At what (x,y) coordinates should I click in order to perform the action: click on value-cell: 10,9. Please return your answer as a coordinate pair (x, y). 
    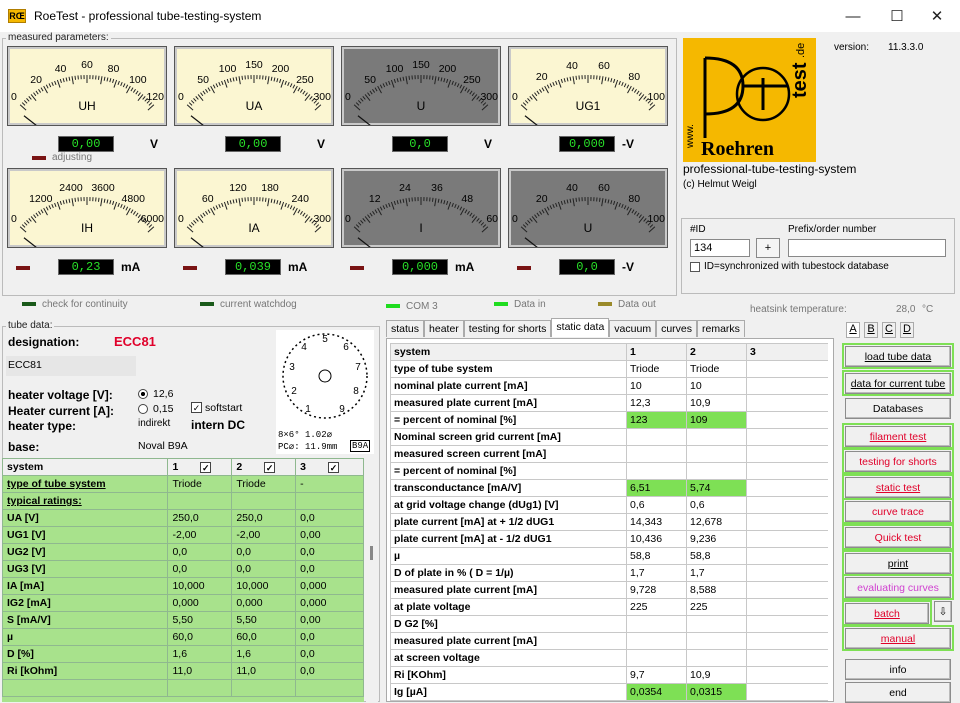
    Looking at the image, I should click on (717, 675).